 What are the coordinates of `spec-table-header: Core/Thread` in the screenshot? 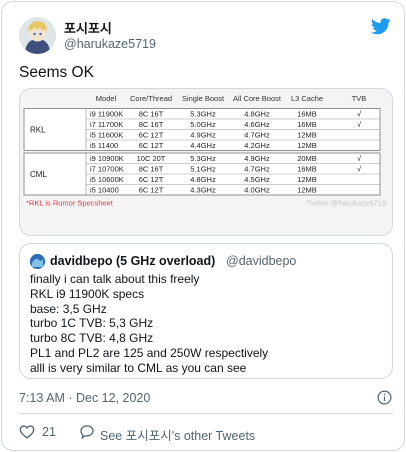 It's located at (151, 98).